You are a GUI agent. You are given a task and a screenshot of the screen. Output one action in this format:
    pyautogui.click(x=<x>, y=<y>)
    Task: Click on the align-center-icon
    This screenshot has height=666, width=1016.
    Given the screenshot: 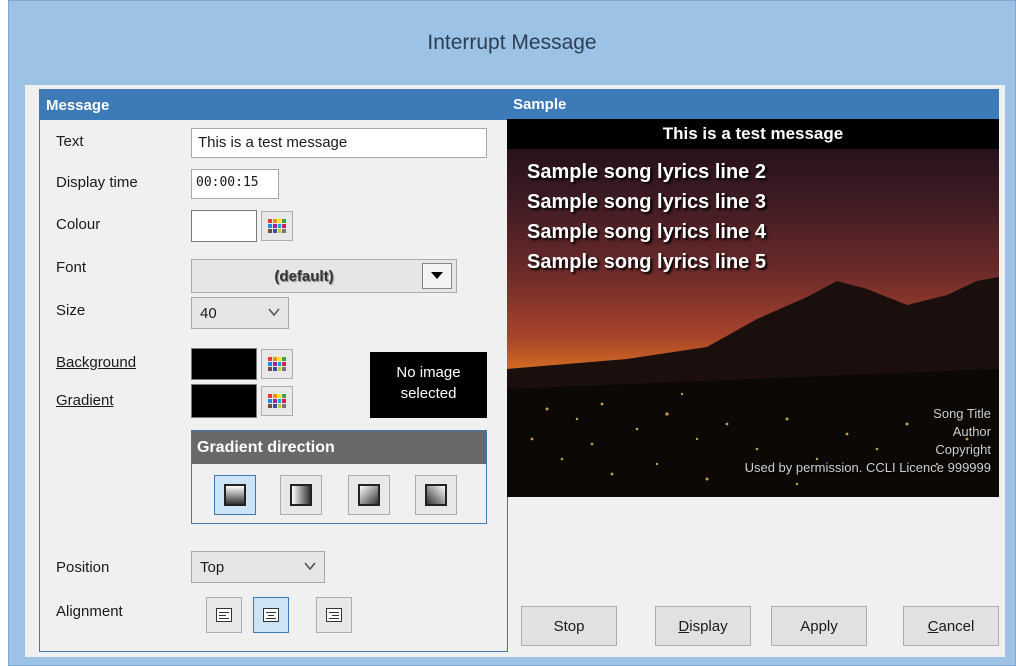 What is the action you would take?
    pyautogui.click(x=271, y=615)
    